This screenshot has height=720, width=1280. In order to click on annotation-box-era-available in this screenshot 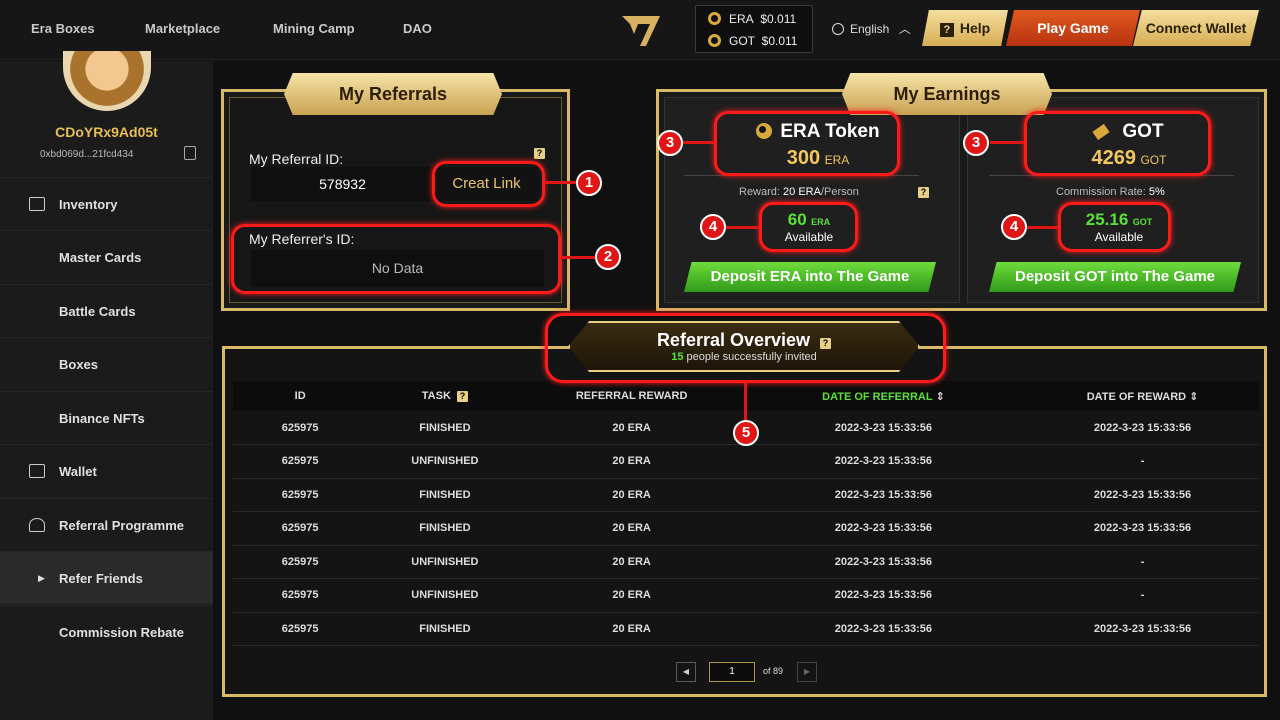, I will do `click(808, 227)`.